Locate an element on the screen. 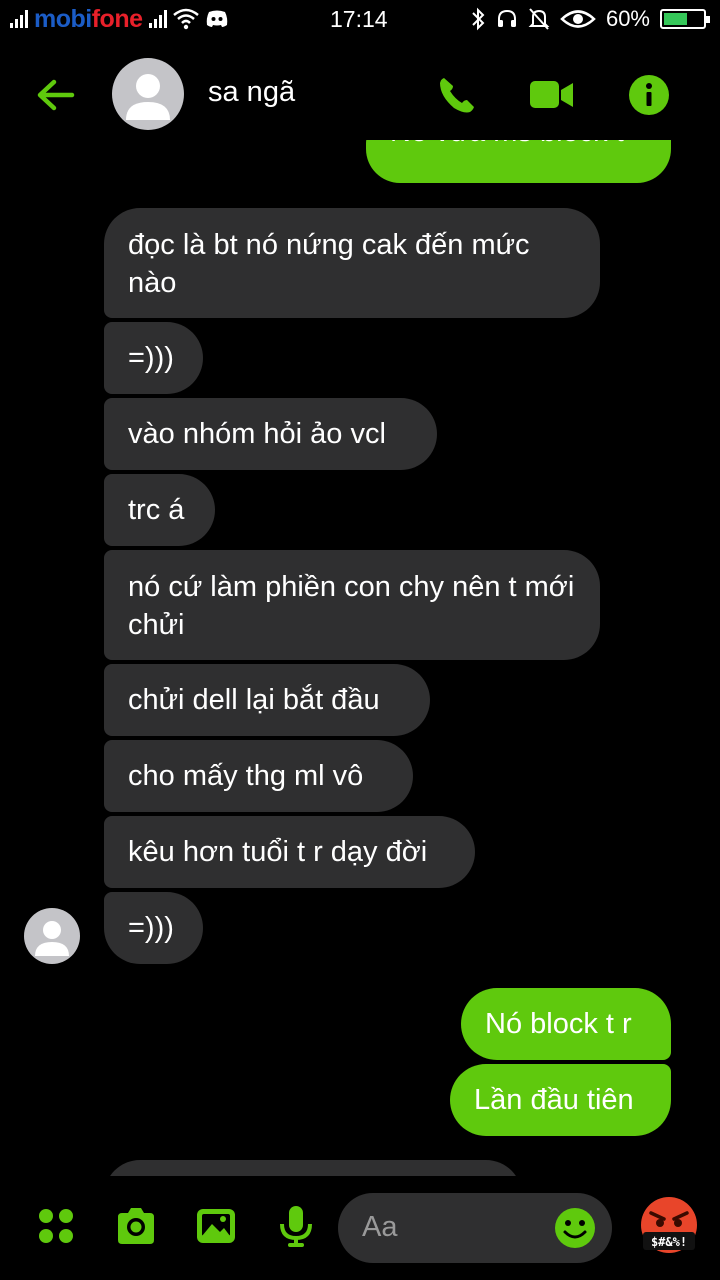 Image resolution: width=720 pixels, height=1280 pixels. discord-icon is located at coordinates (216, 18).